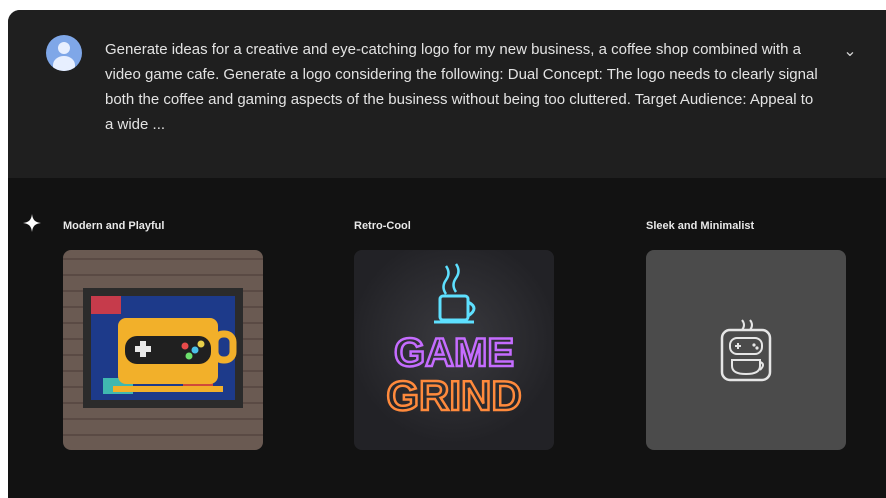 This screenshot has width=886, height=498. I want to click on chevron-down-icon: ⌄, so click(850, 52).